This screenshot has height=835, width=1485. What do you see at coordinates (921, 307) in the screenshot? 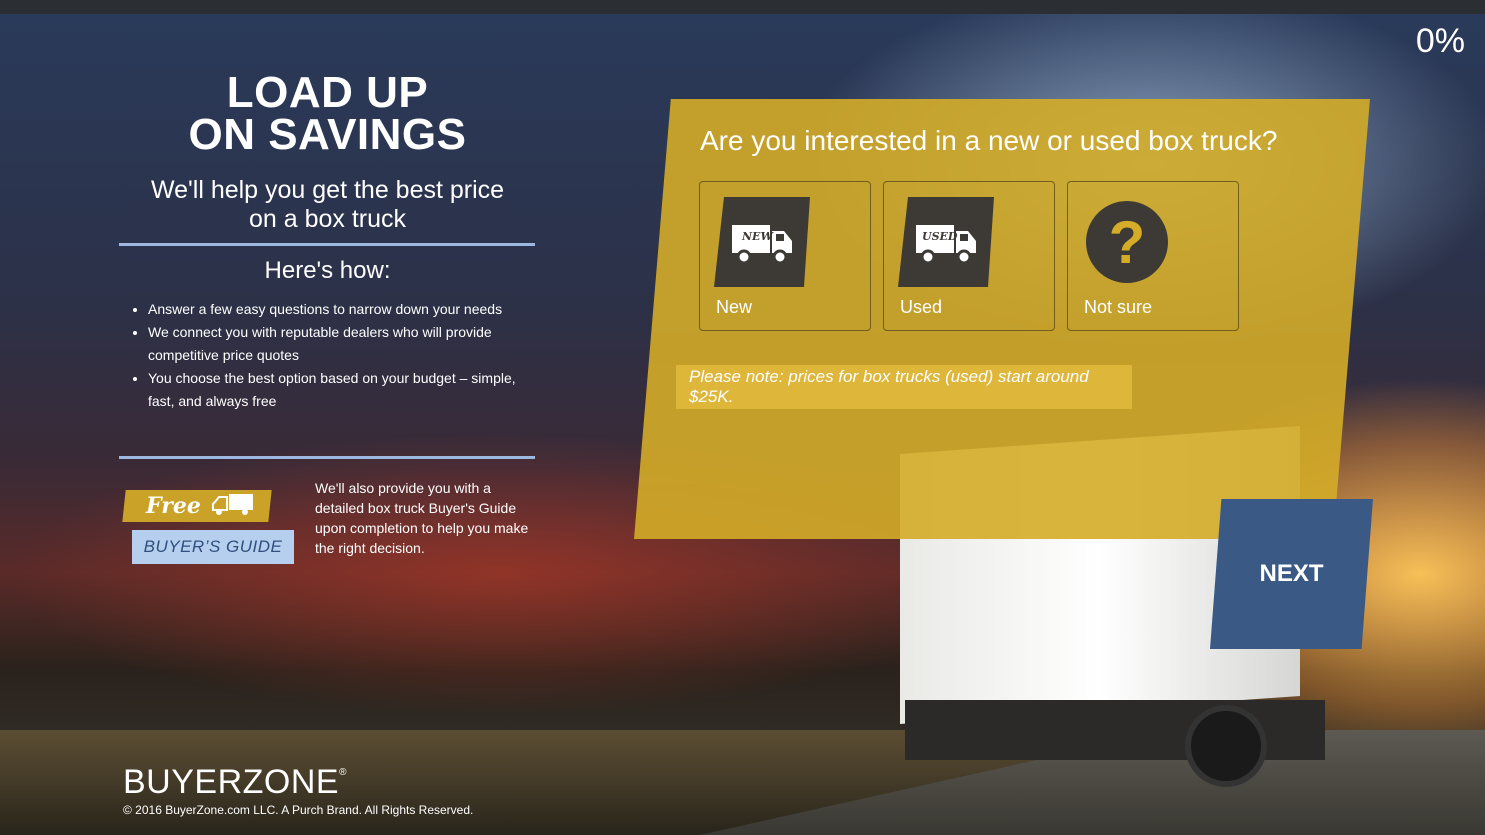
I see `option-used-label: Used` at bounding box center [921, 307].